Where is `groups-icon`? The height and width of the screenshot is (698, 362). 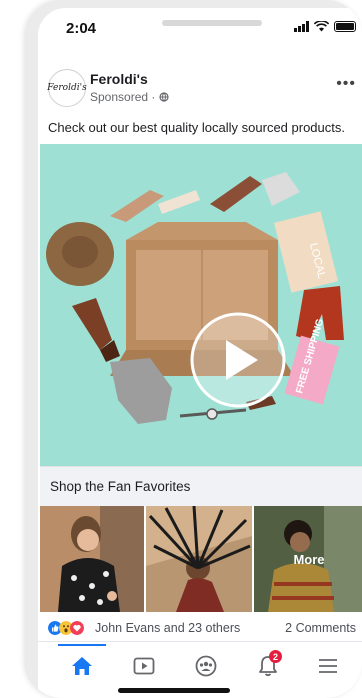
groups-icon is located at coordinates (206, 666).